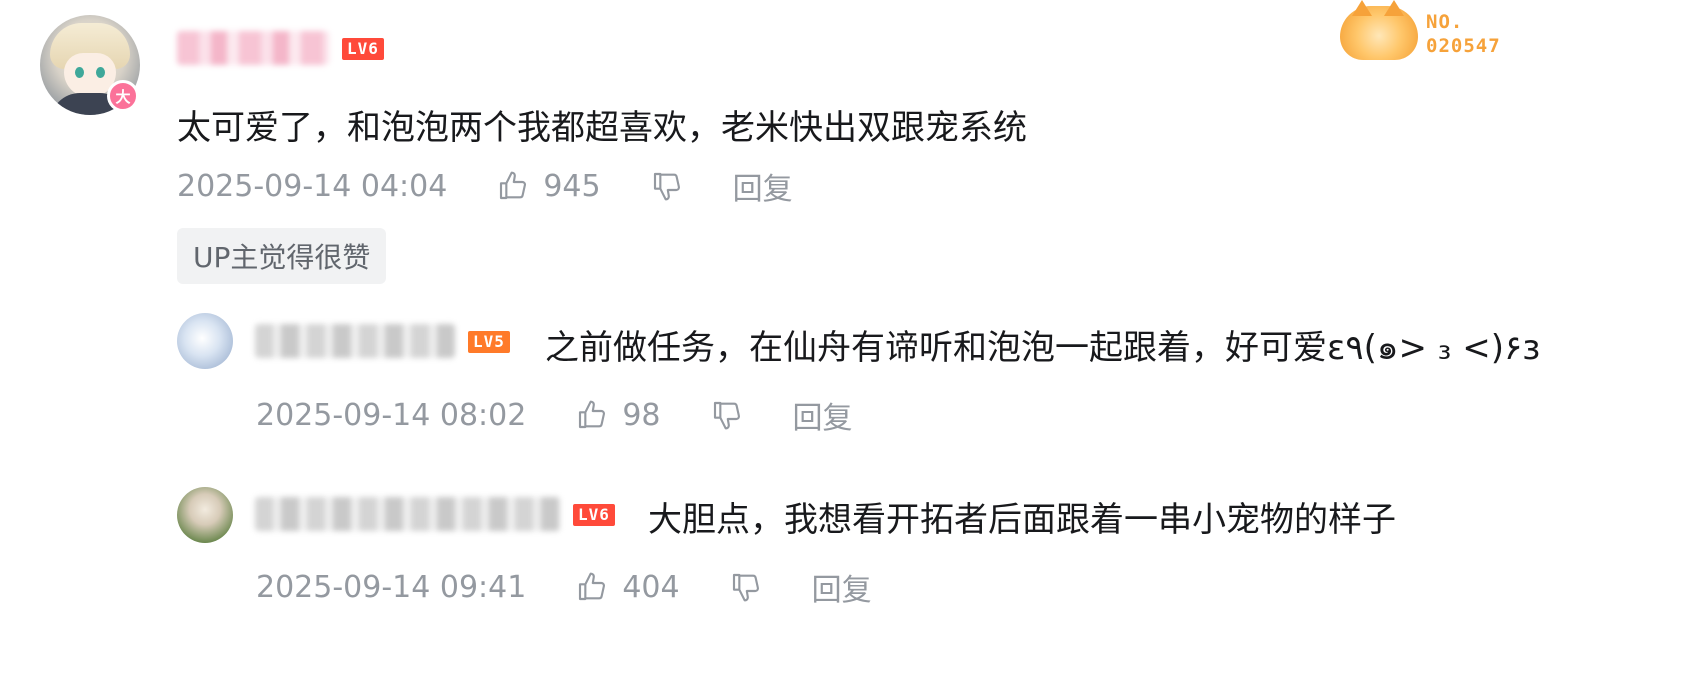 This screenshot has height=684, width=1686. I want to click on reply-like-count: 98, so click(641, 415).